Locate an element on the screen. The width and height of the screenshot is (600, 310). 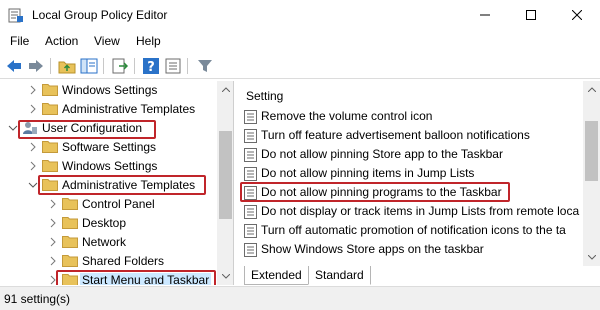
tree-item: Software Settings is located at coordinates (109, 147).